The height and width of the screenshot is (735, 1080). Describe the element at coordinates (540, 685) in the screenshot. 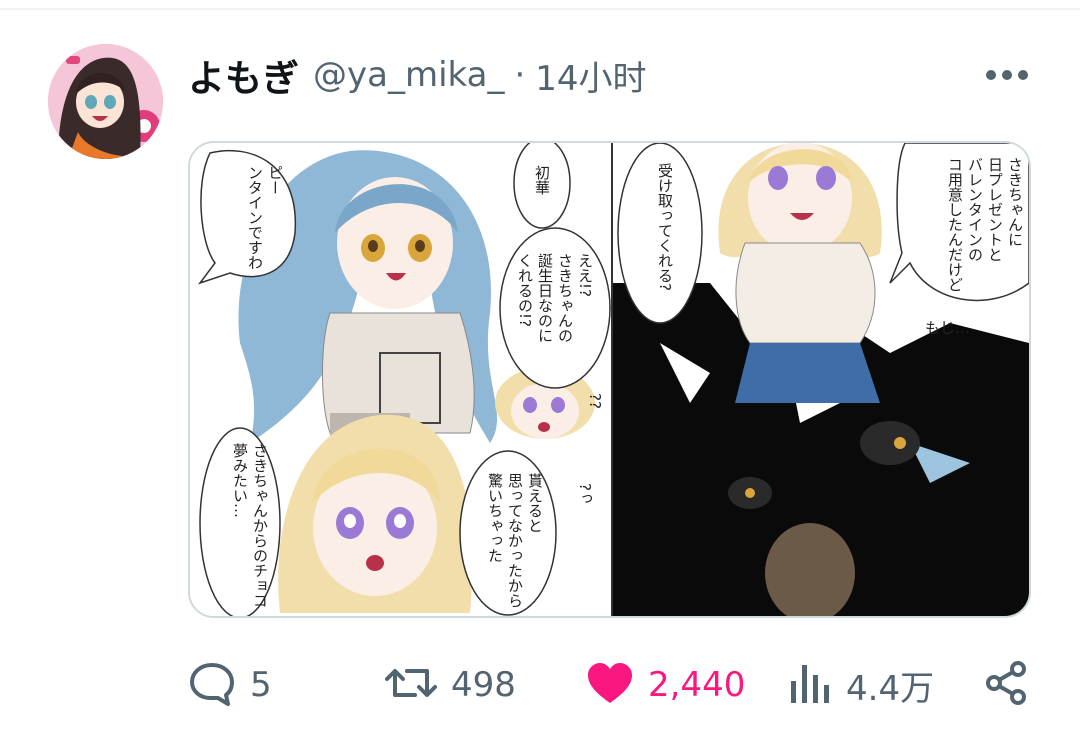

I see `tweet-actions-bar: 5 498 2,440 4.4万` at that location.